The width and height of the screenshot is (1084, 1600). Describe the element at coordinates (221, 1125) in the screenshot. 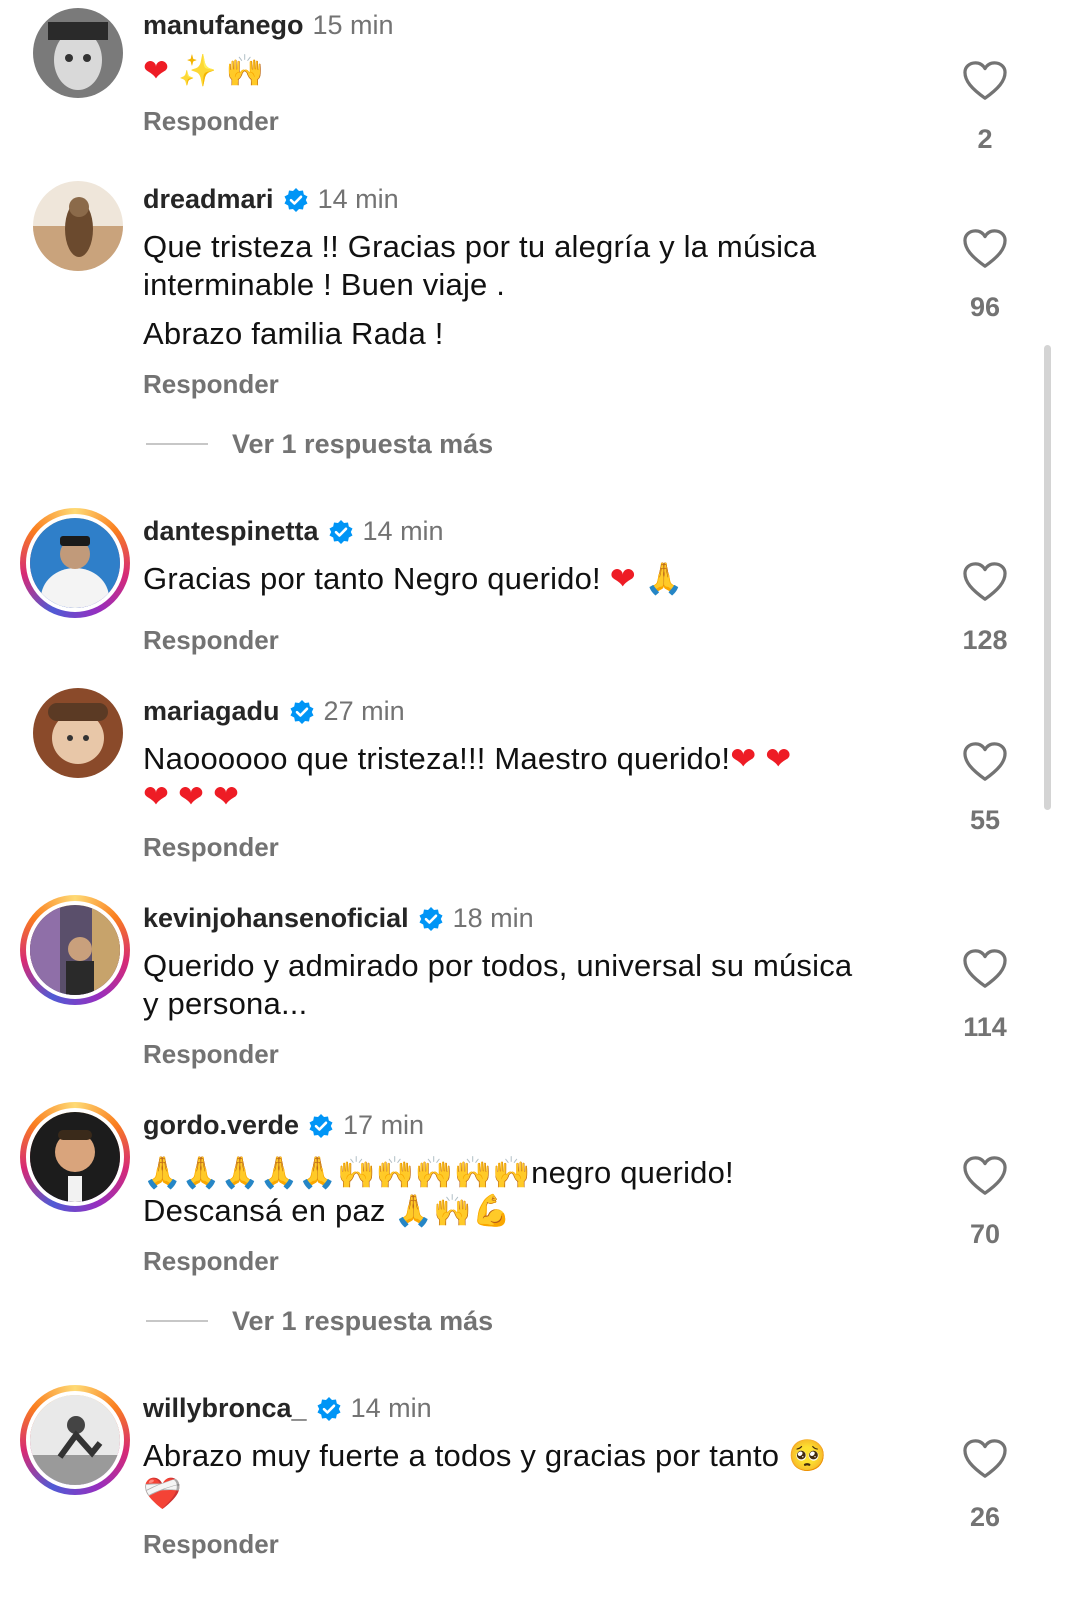

I see `username: gordo.verde` at that location.